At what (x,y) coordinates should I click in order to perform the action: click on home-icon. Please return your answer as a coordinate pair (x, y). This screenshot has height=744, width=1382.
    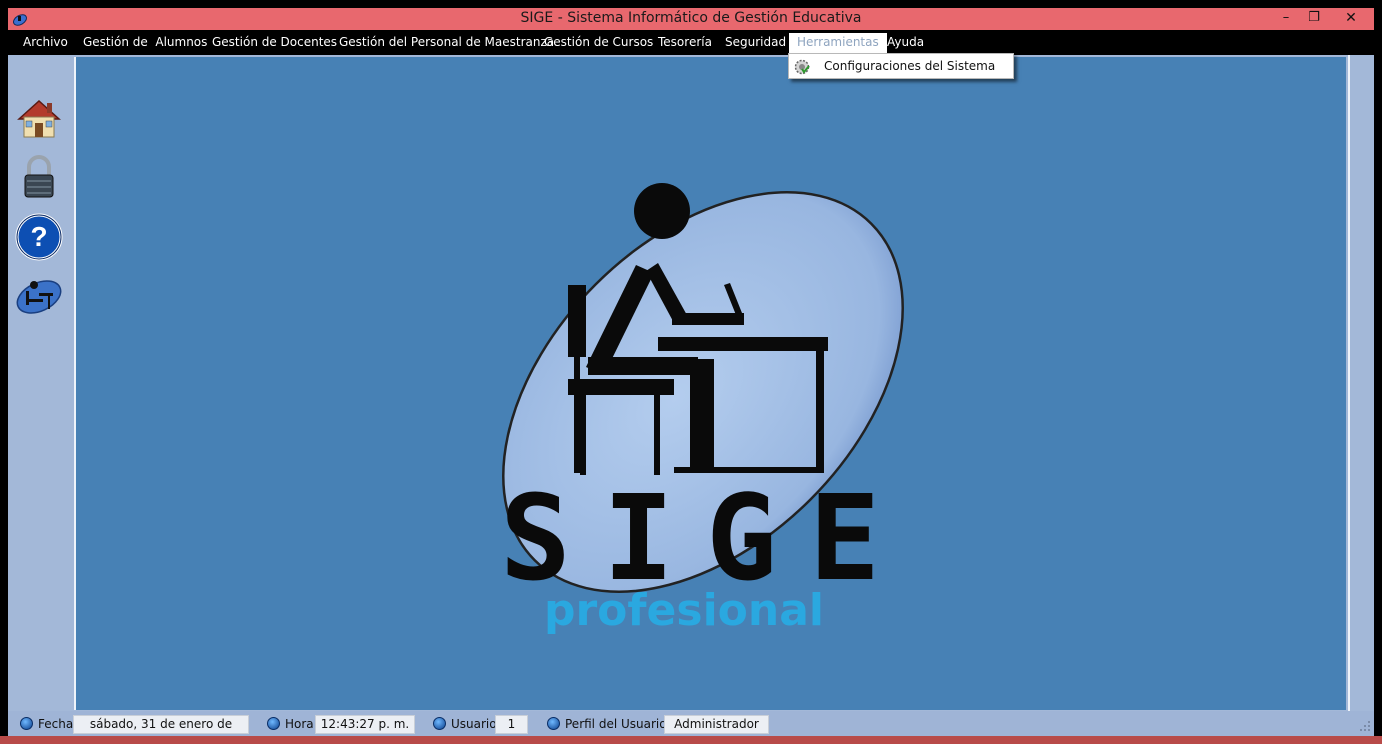
    Looking at the image, I should click on (39, 119).